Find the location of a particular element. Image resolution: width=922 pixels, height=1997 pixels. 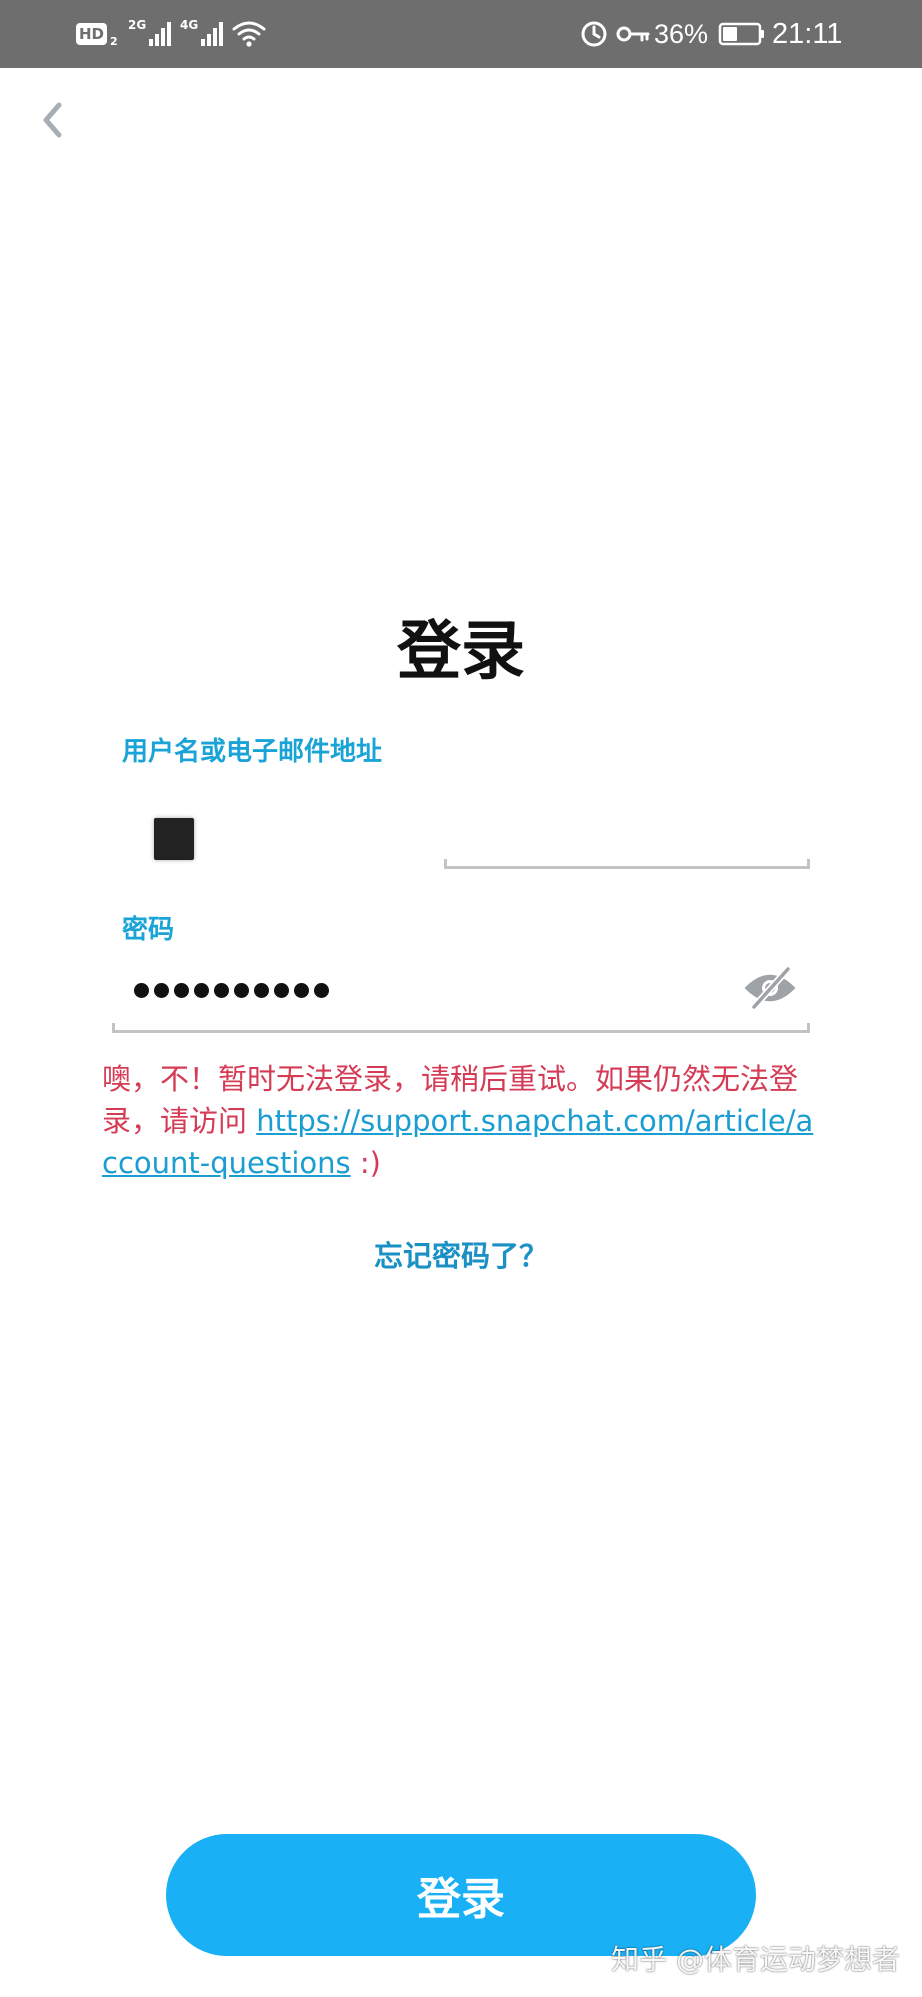

password-label: 密码 is located at coordinates (148, 930).